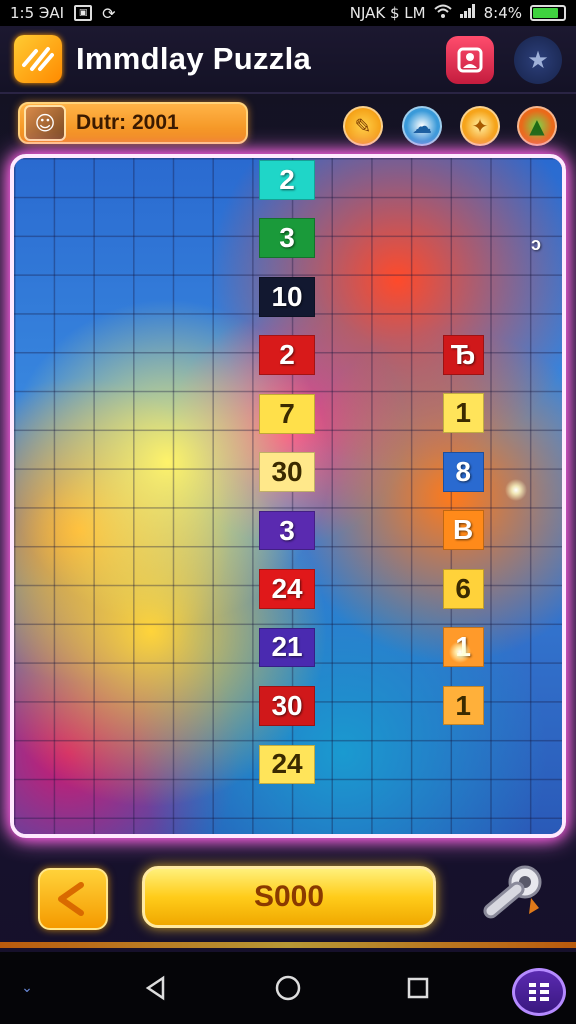 This screenshot has width=576, height=1024. I want to click on bottom-glow, so click(288, 945).